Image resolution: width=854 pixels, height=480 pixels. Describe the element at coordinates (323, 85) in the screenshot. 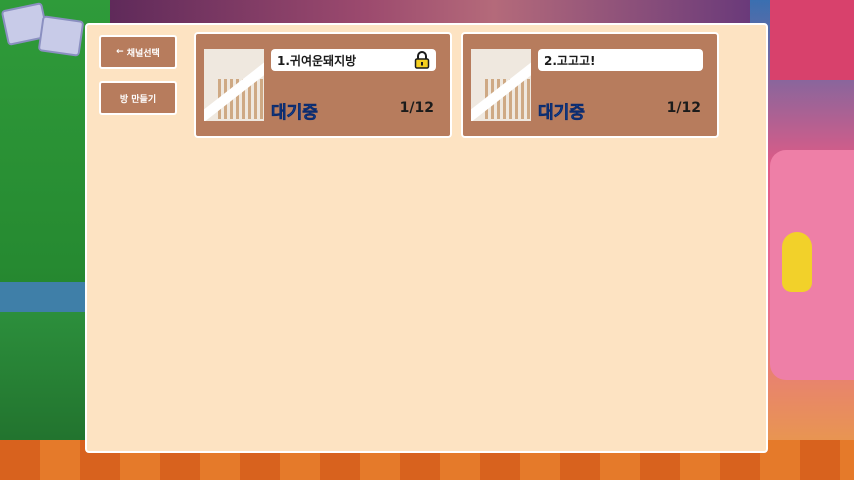

I see `room-card: 1.귀여운돼지방 대기중 1/12` at that location.